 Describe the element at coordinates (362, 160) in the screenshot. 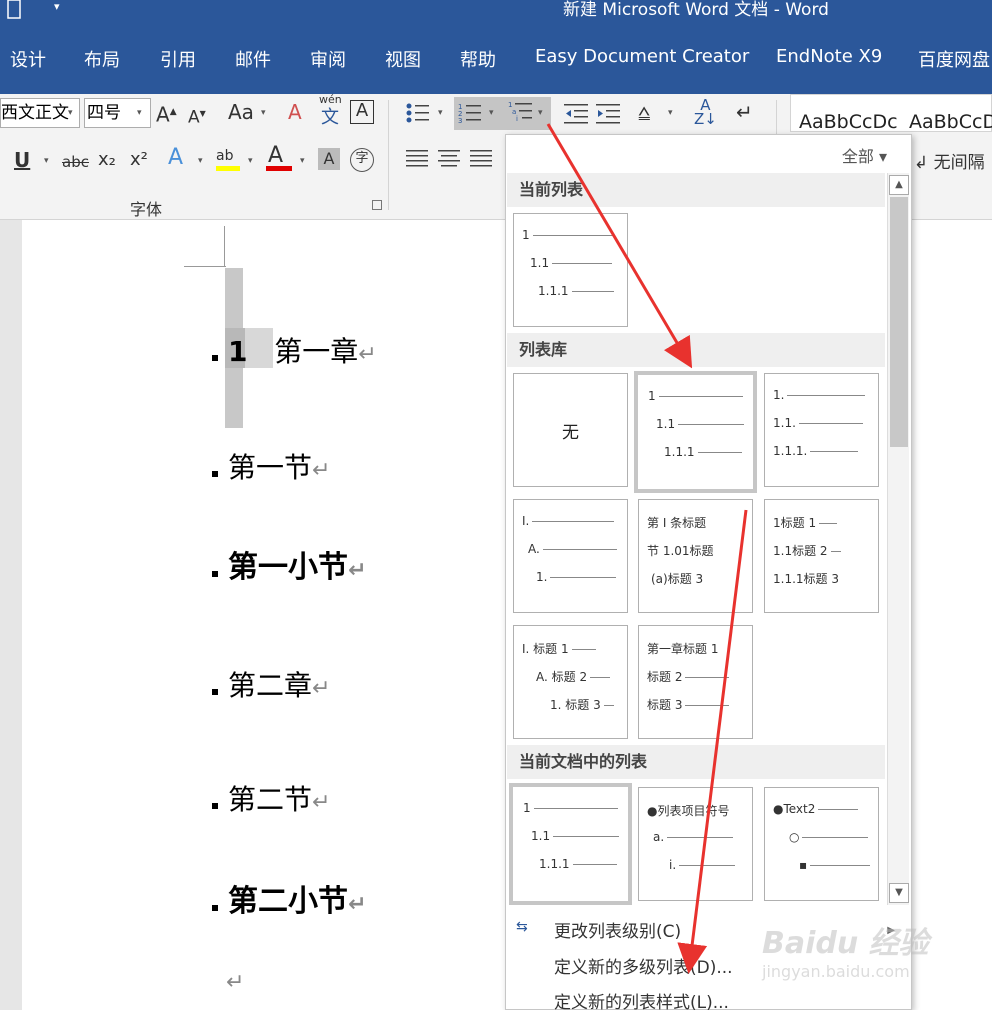

I see `enclose-characters-icon: 字` at that location.